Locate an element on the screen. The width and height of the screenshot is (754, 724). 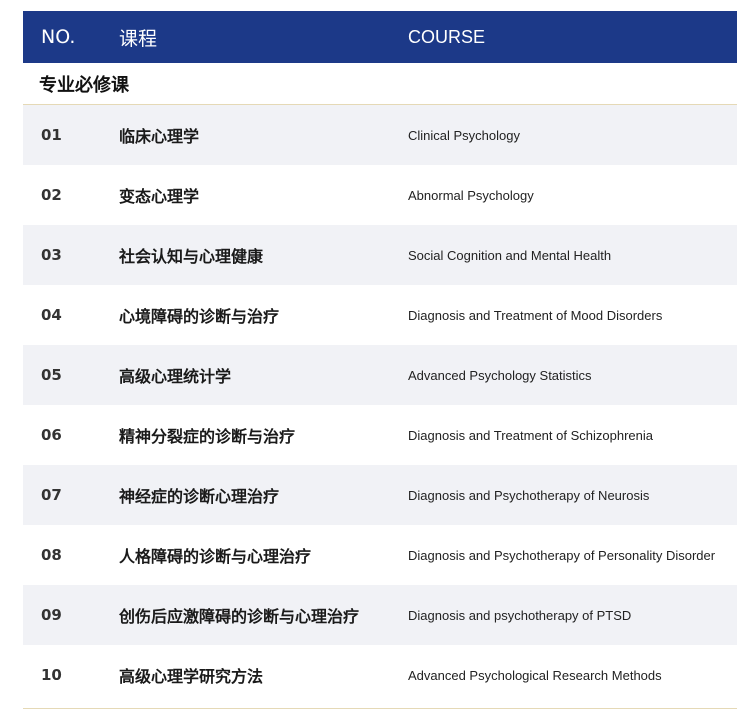
course-name-en: Social Cognition and Mental Health is located at coordinates (510, 255).